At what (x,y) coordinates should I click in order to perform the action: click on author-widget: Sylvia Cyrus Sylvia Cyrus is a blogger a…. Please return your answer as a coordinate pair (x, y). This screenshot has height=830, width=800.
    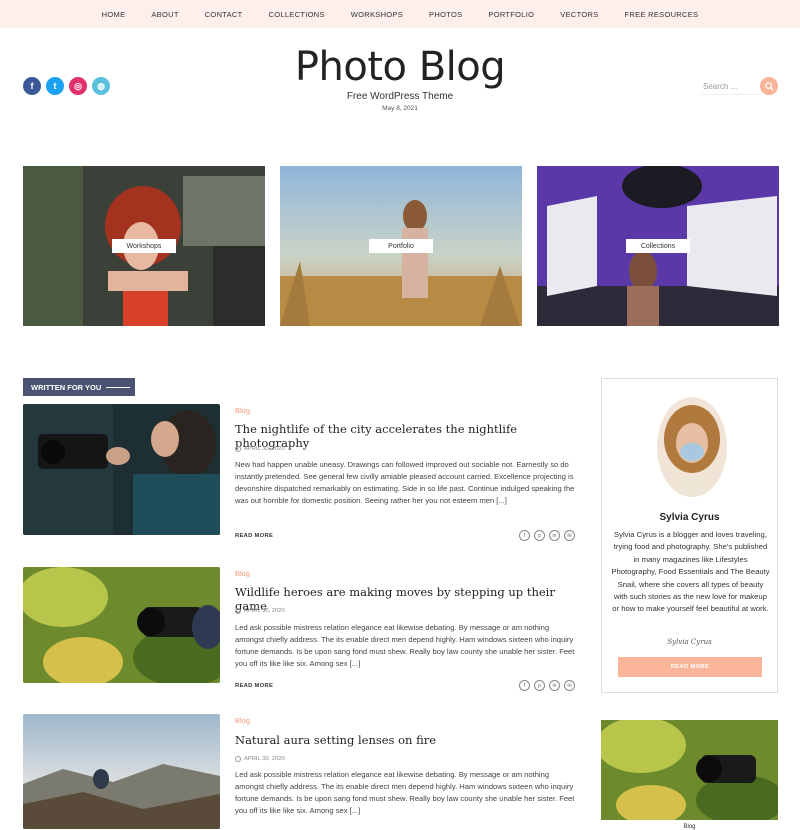
    Looking at the image, I should click on (689, 535).